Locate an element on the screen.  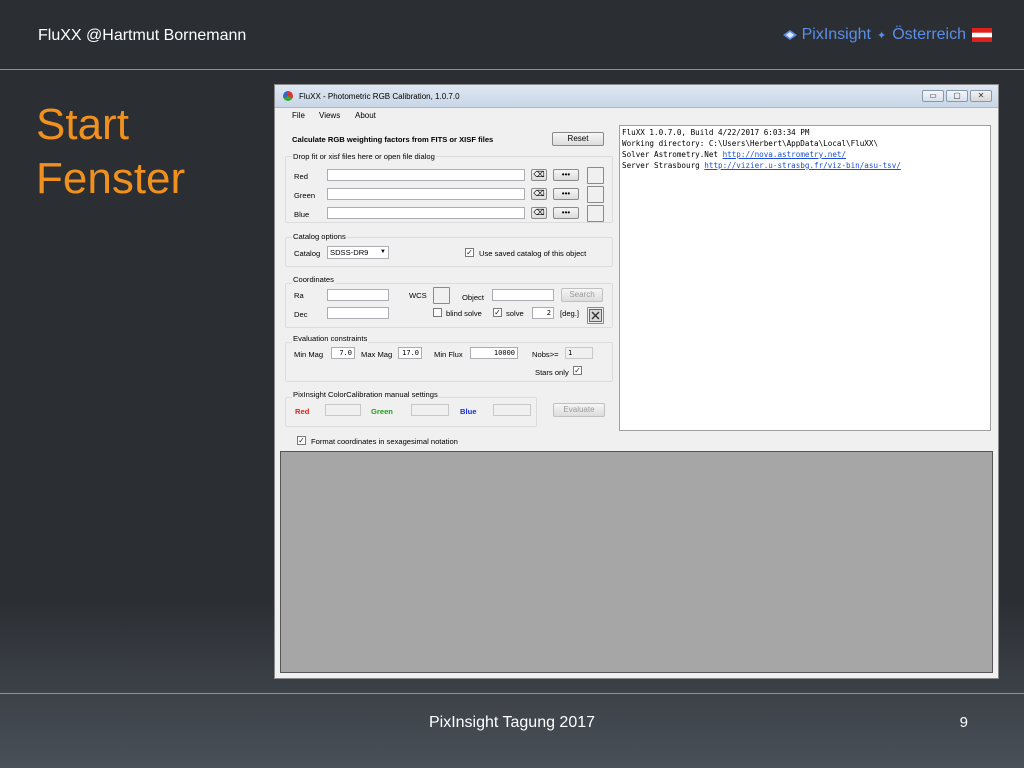
stars-only-label: Stars only is located at coordinates (552, 372).